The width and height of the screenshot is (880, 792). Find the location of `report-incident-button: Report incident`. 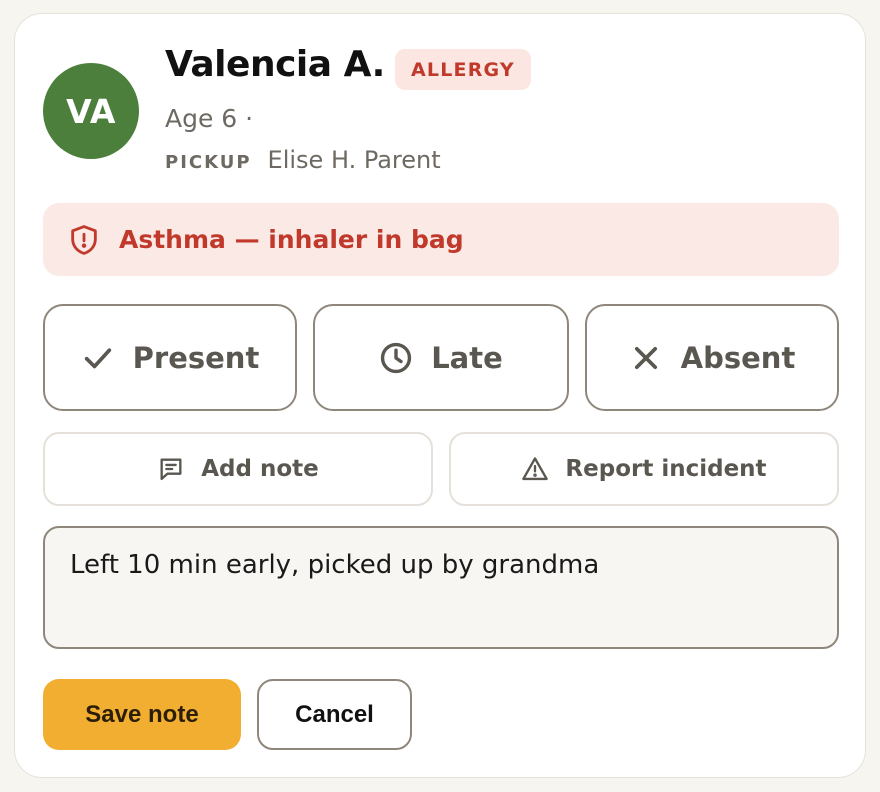

report-incident-button: Report incident is located at coordinates (644, 469).